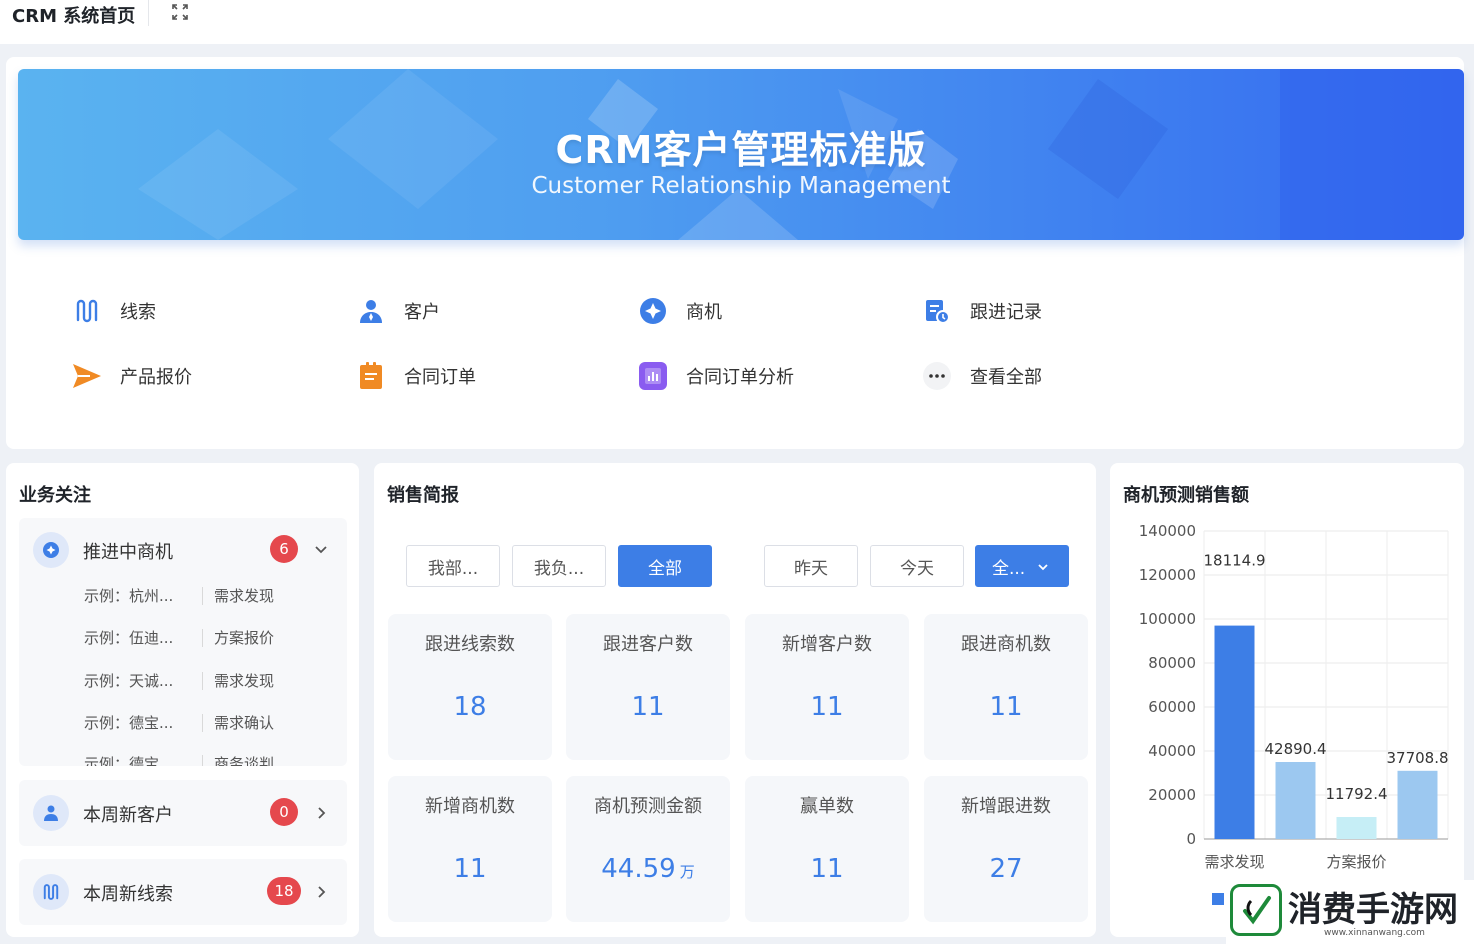 Image resolution: width=1474 pixels, height=944 pixels. I want to click on row-stage: 需求确认, so click(244, 723).